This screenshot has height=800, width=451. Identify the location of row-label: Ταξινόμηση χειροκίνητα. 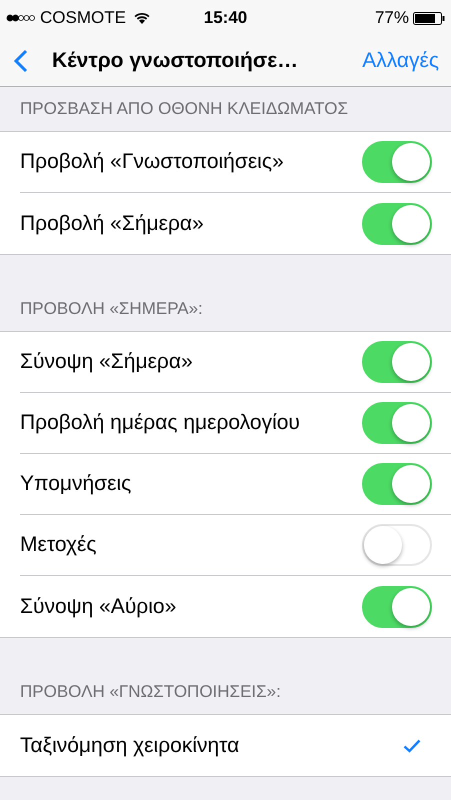
(130, 746).